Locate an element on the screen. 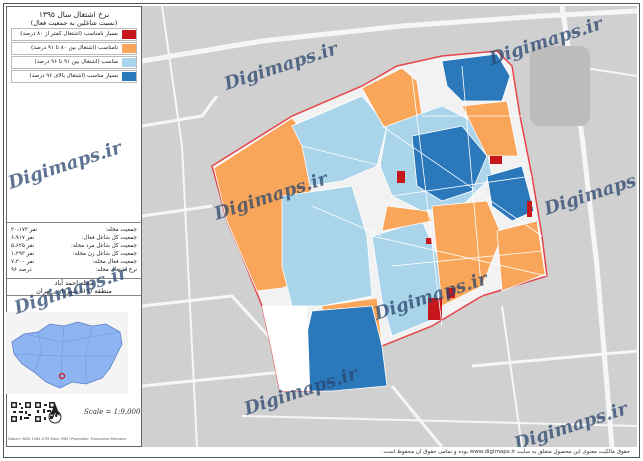  north-label: N is located at coordinates (55, 415).